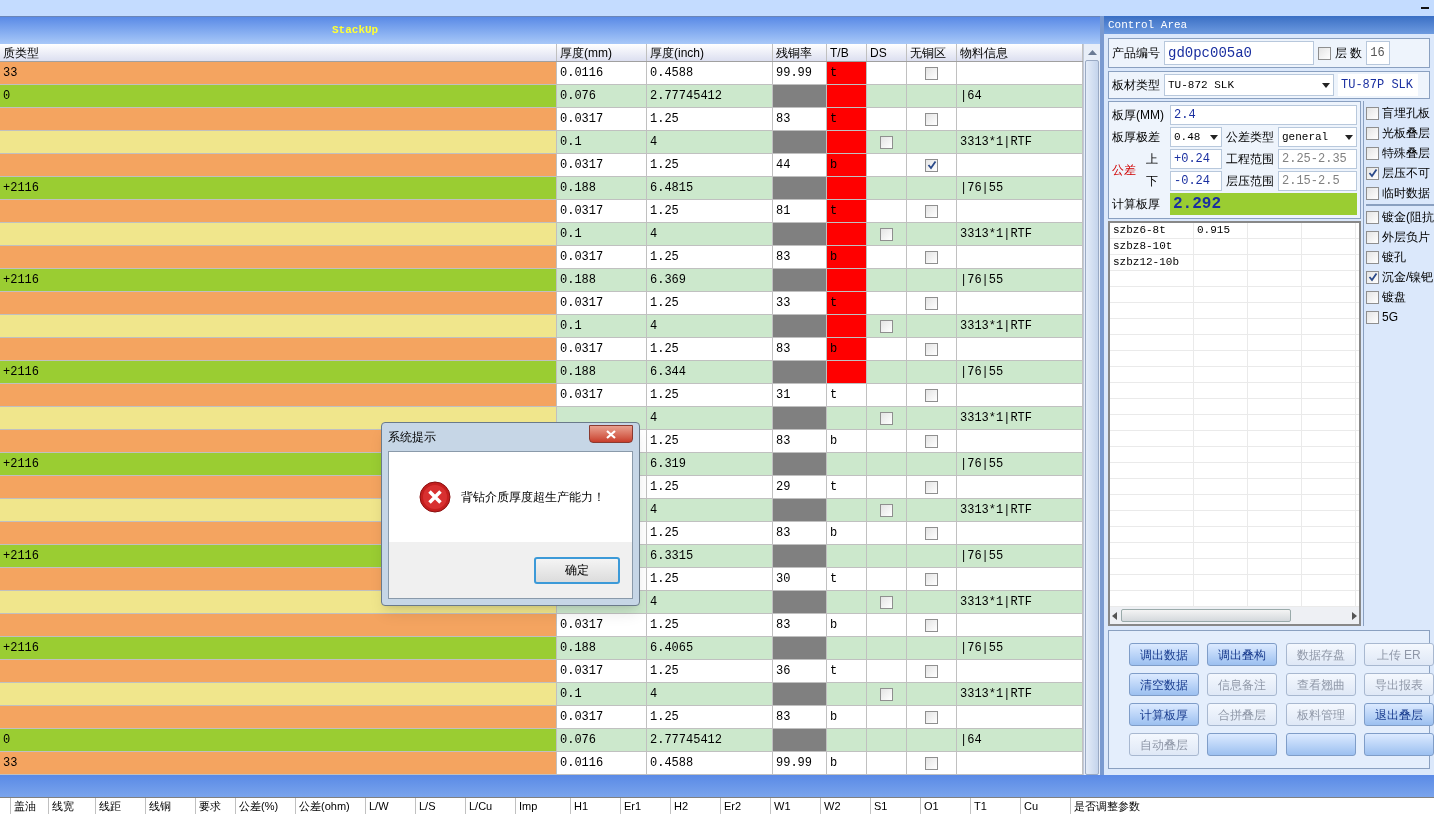 The image size is (1434, 814). I want to click on column-header: 线距, so click(120, 806).